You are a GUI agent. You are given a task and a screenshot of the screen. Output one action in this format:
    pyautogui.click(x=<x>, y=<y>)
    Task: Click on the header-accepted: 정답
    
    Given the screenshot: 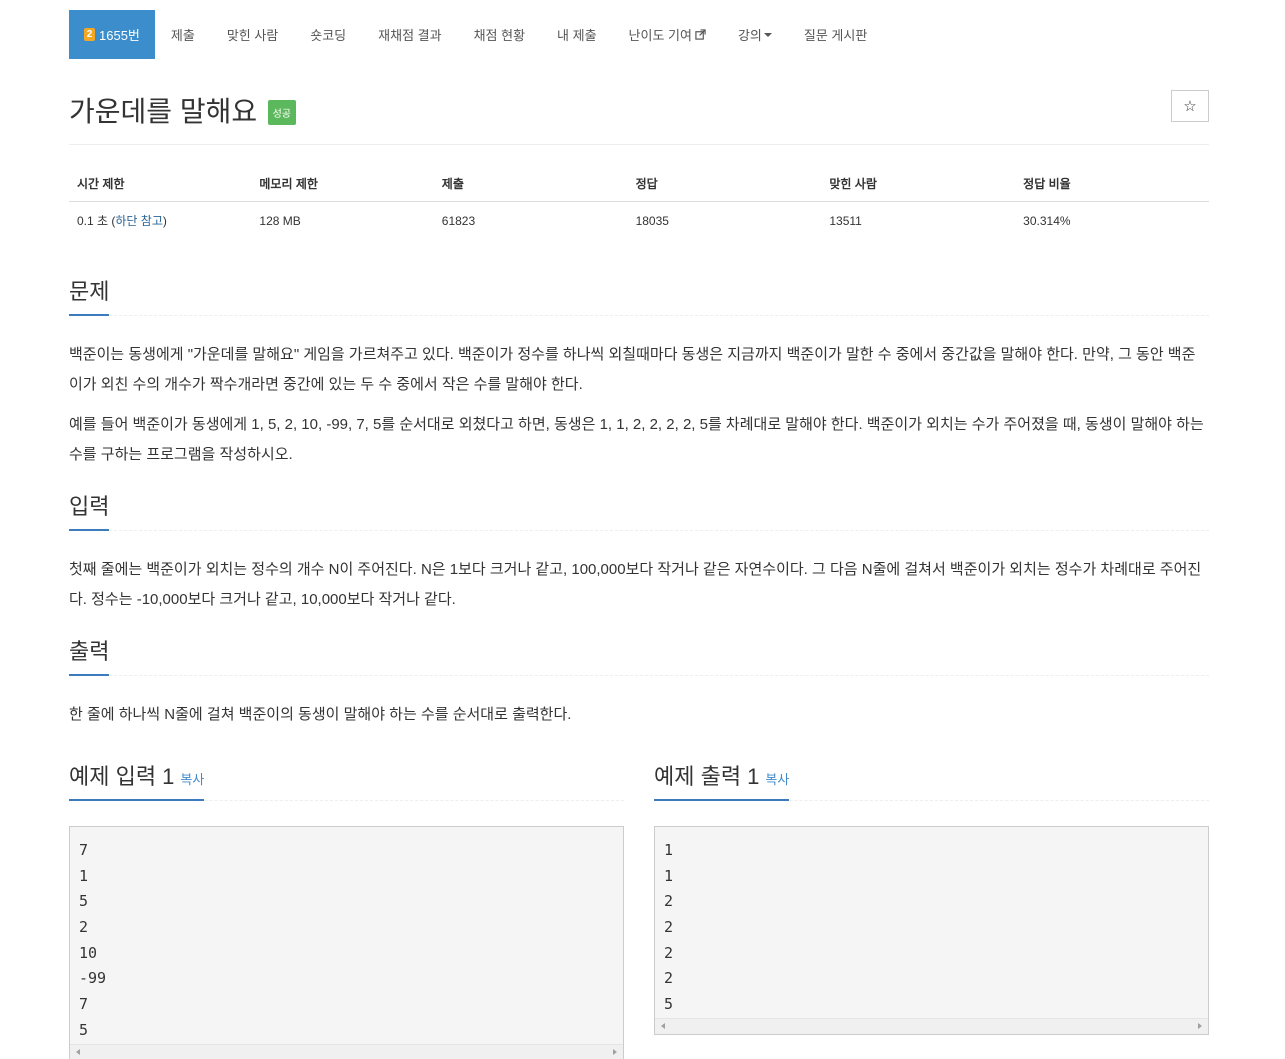 What is the action you would take?
    pyautogui.click(x=724, y=183)
    